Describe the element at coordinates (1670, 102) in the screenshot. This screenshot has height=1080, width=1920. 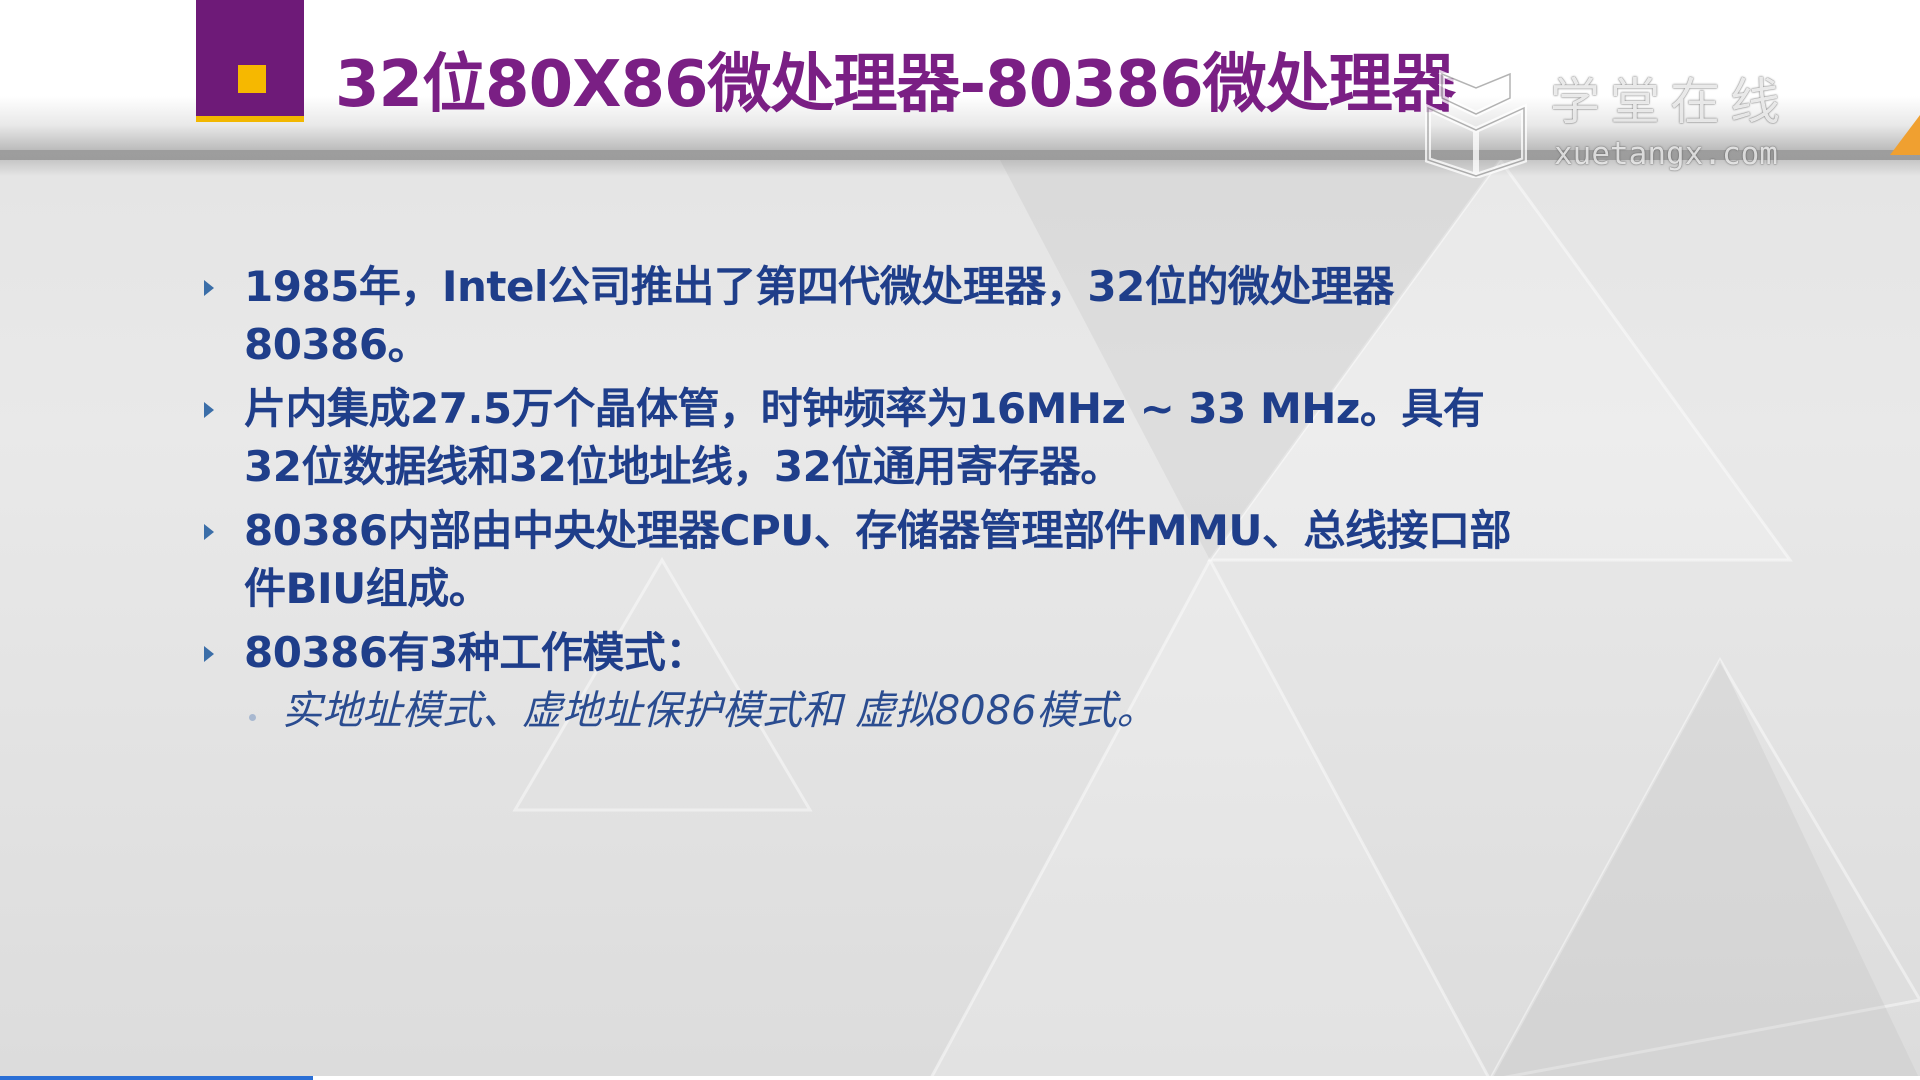
I see `watermark-chinese-text: 学堂在线` at that location.